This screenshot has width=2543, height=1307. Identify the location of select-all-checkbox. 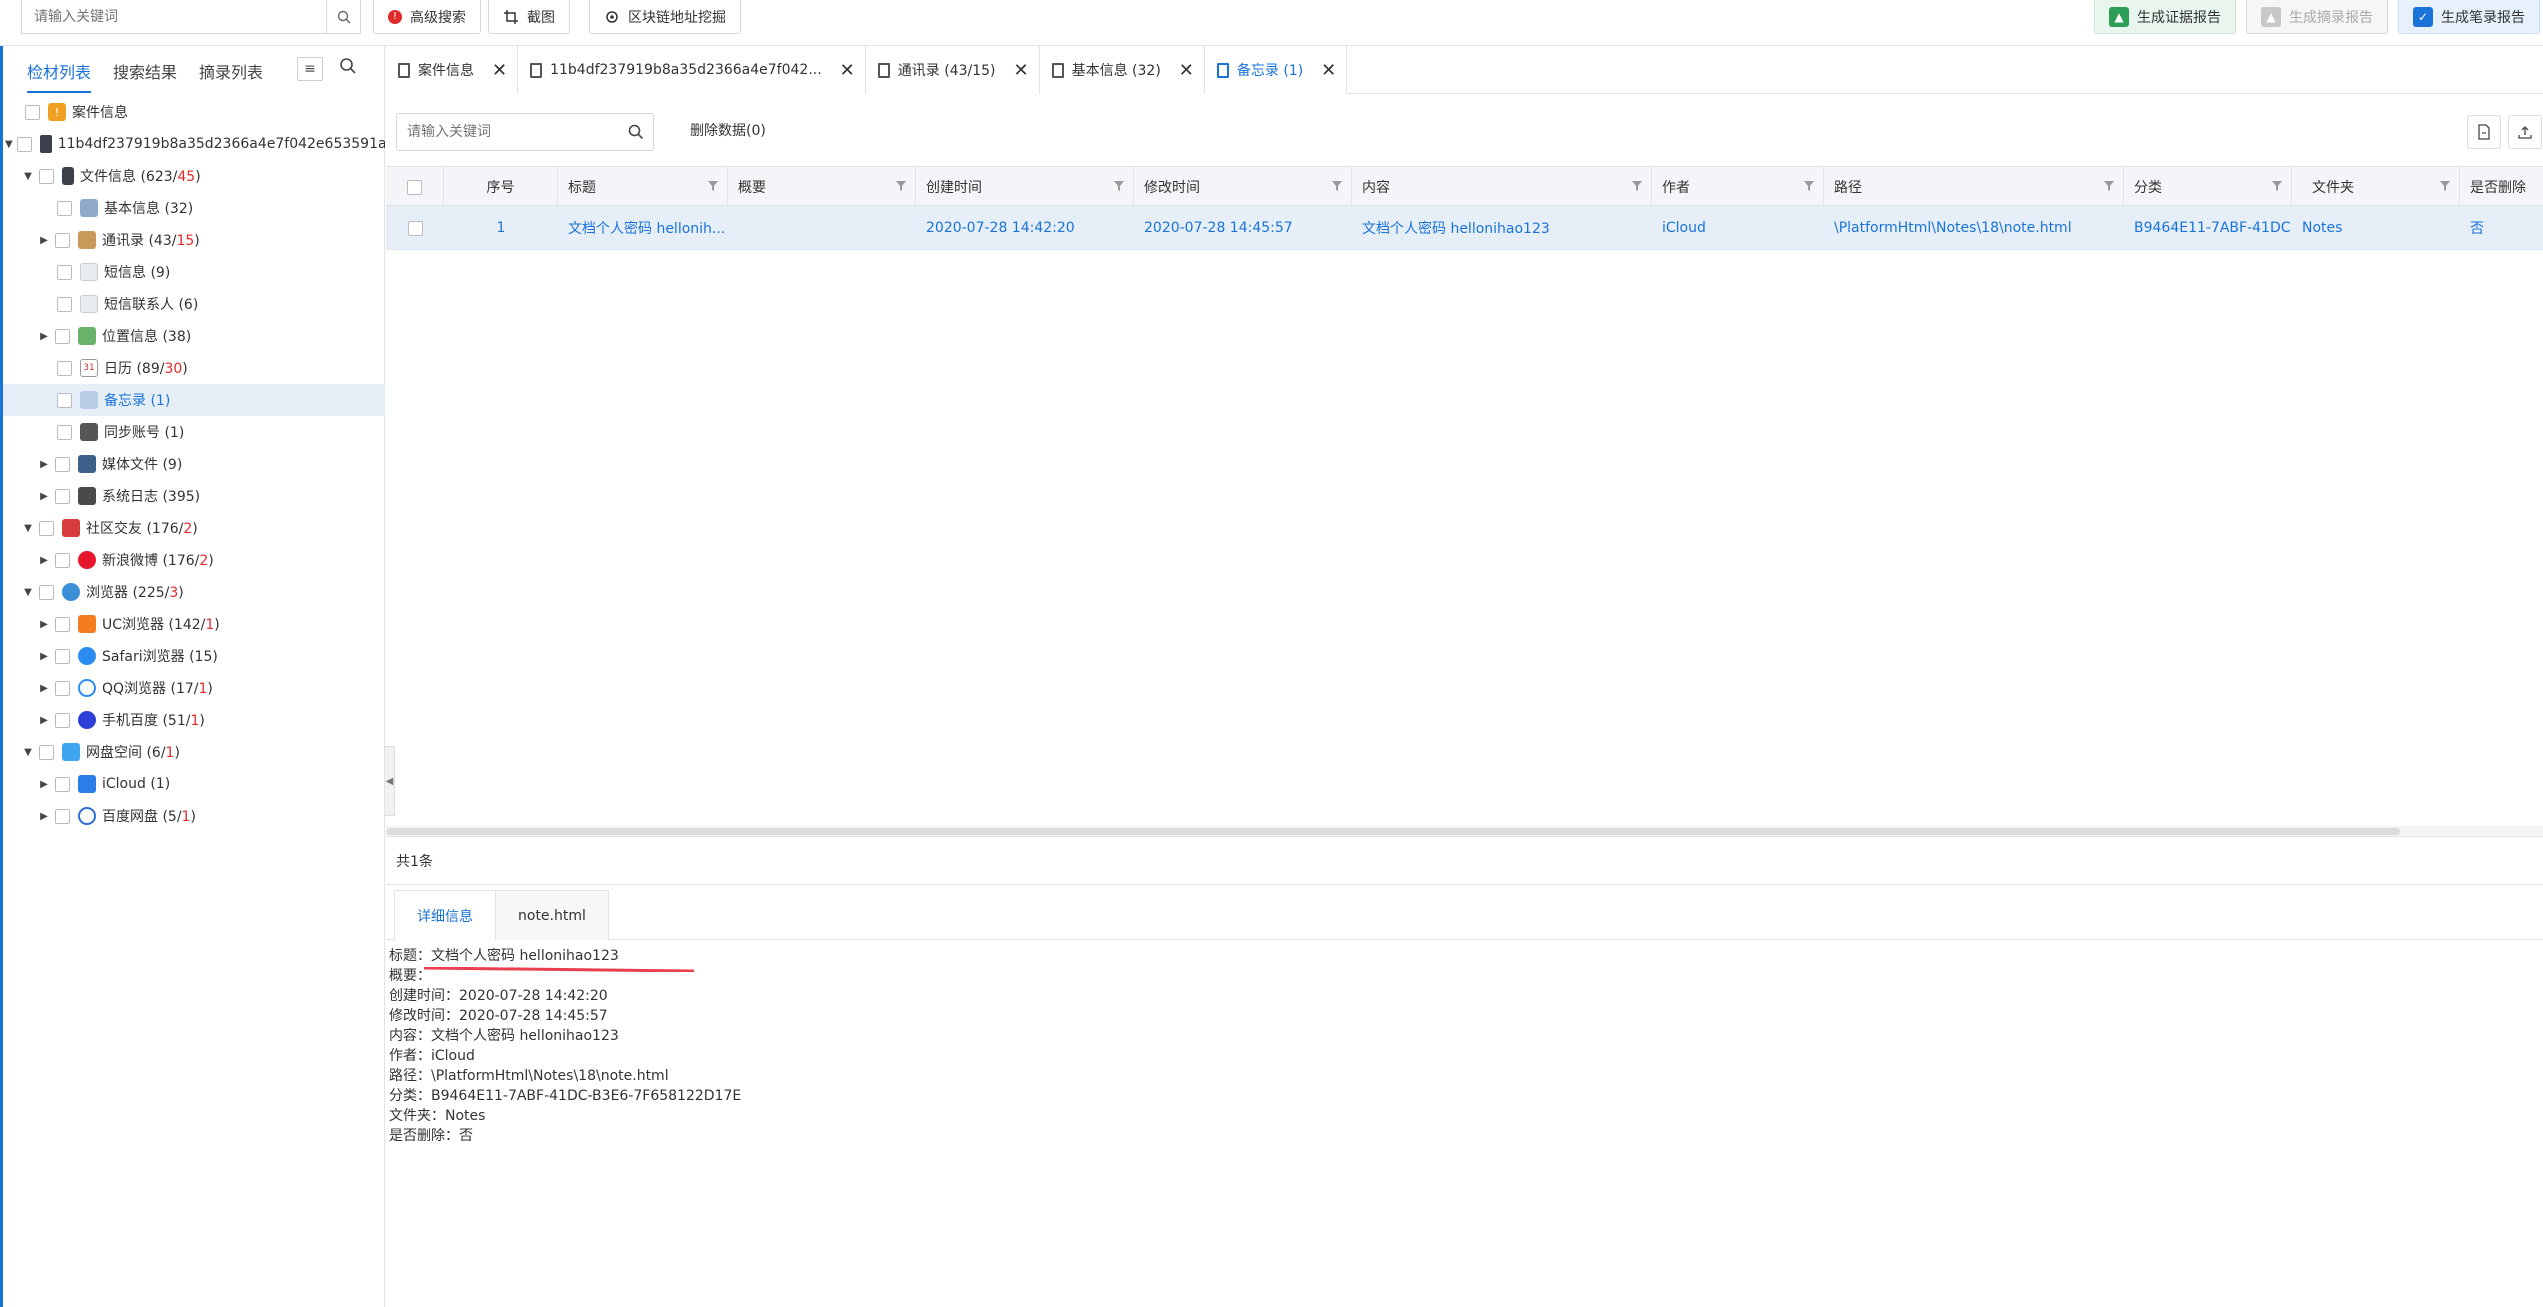
(414, 187).